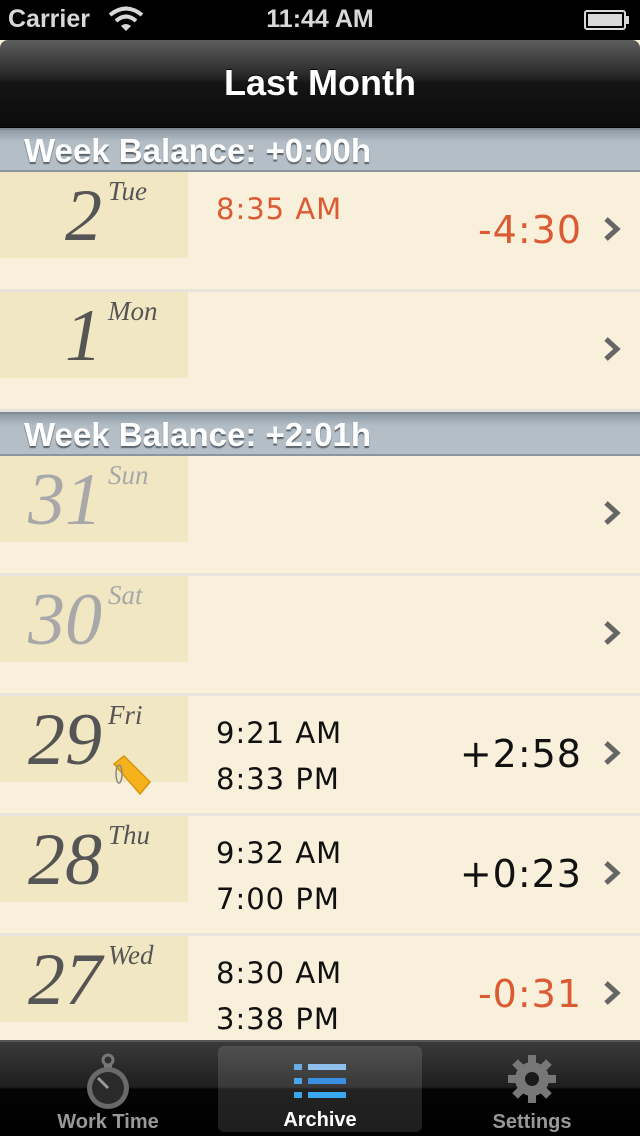 Image resolution: width=640 pixels, height=1136 pixels. What do you see at coordinates (83, 336) in the screenshot?
I see `day-number: 1` at bounding box center [83, 336].